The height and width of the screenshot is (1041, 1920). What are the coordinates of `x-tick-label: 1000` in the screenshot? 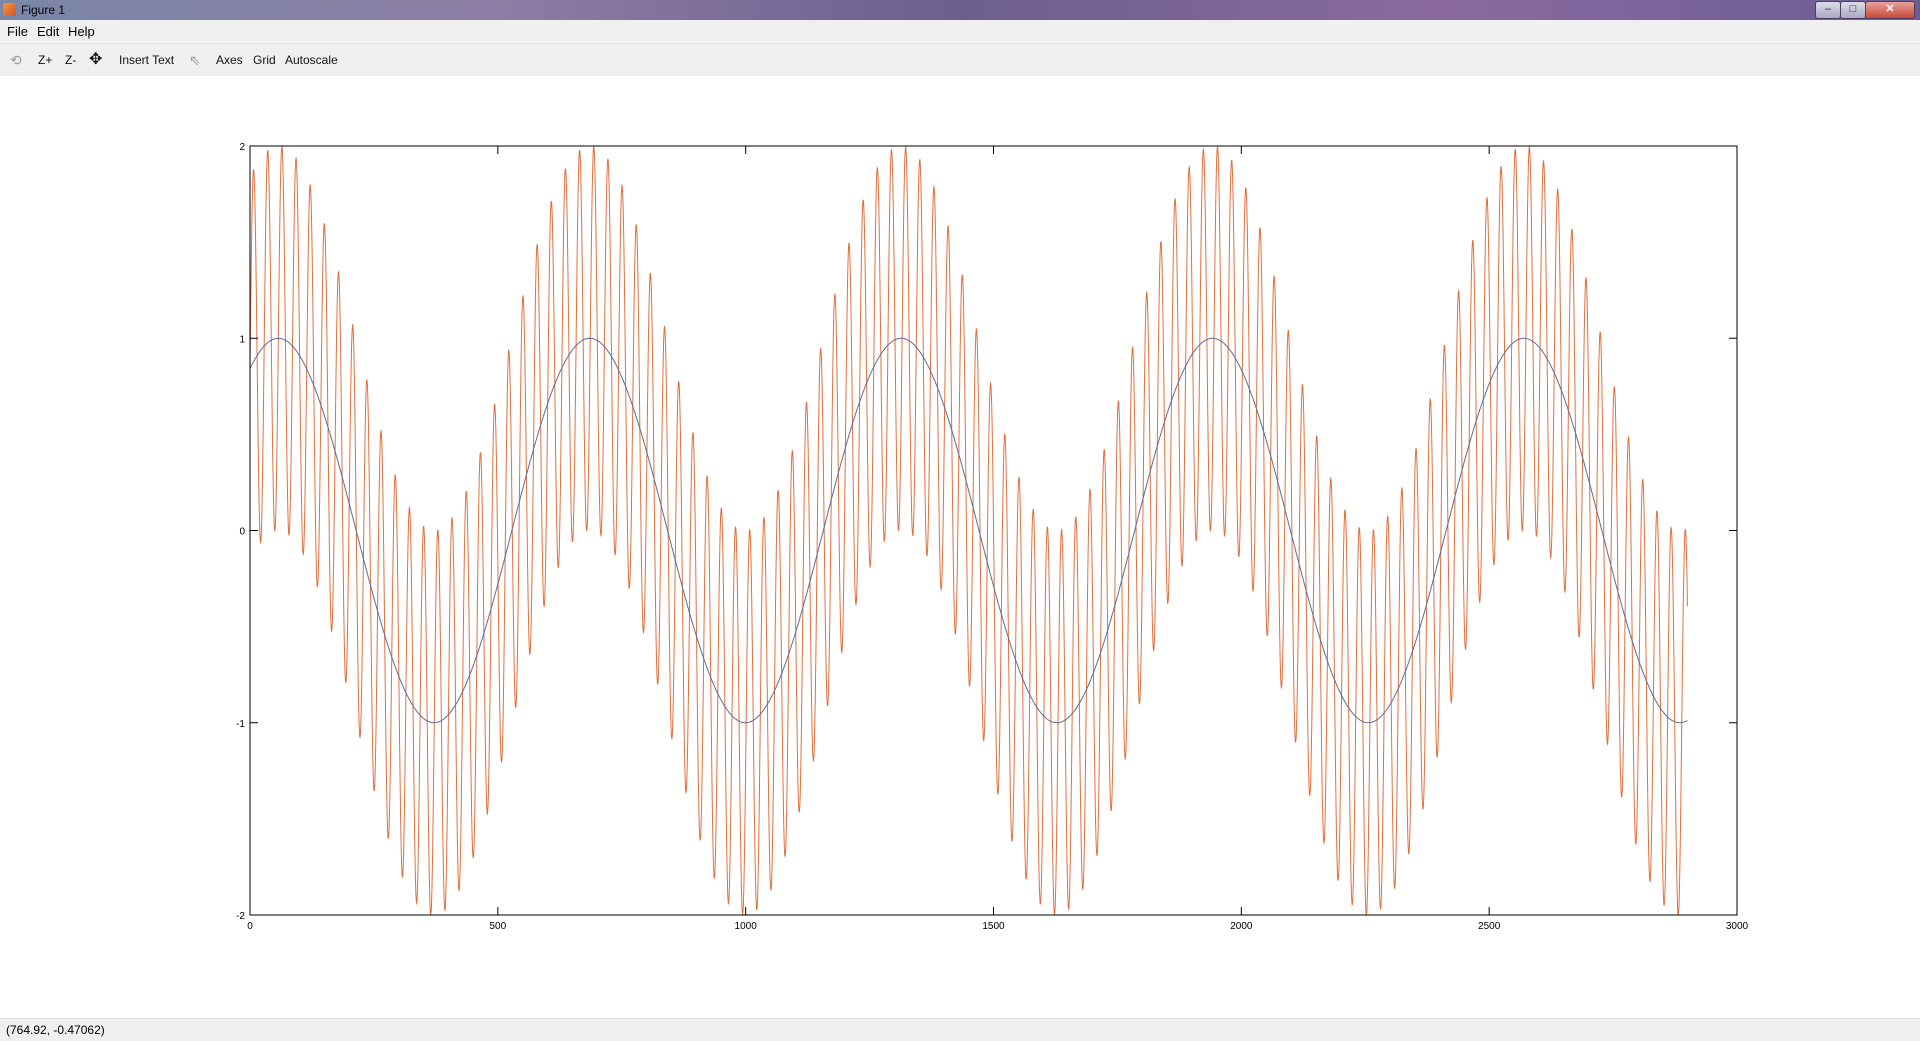 It's located at (746, 926).